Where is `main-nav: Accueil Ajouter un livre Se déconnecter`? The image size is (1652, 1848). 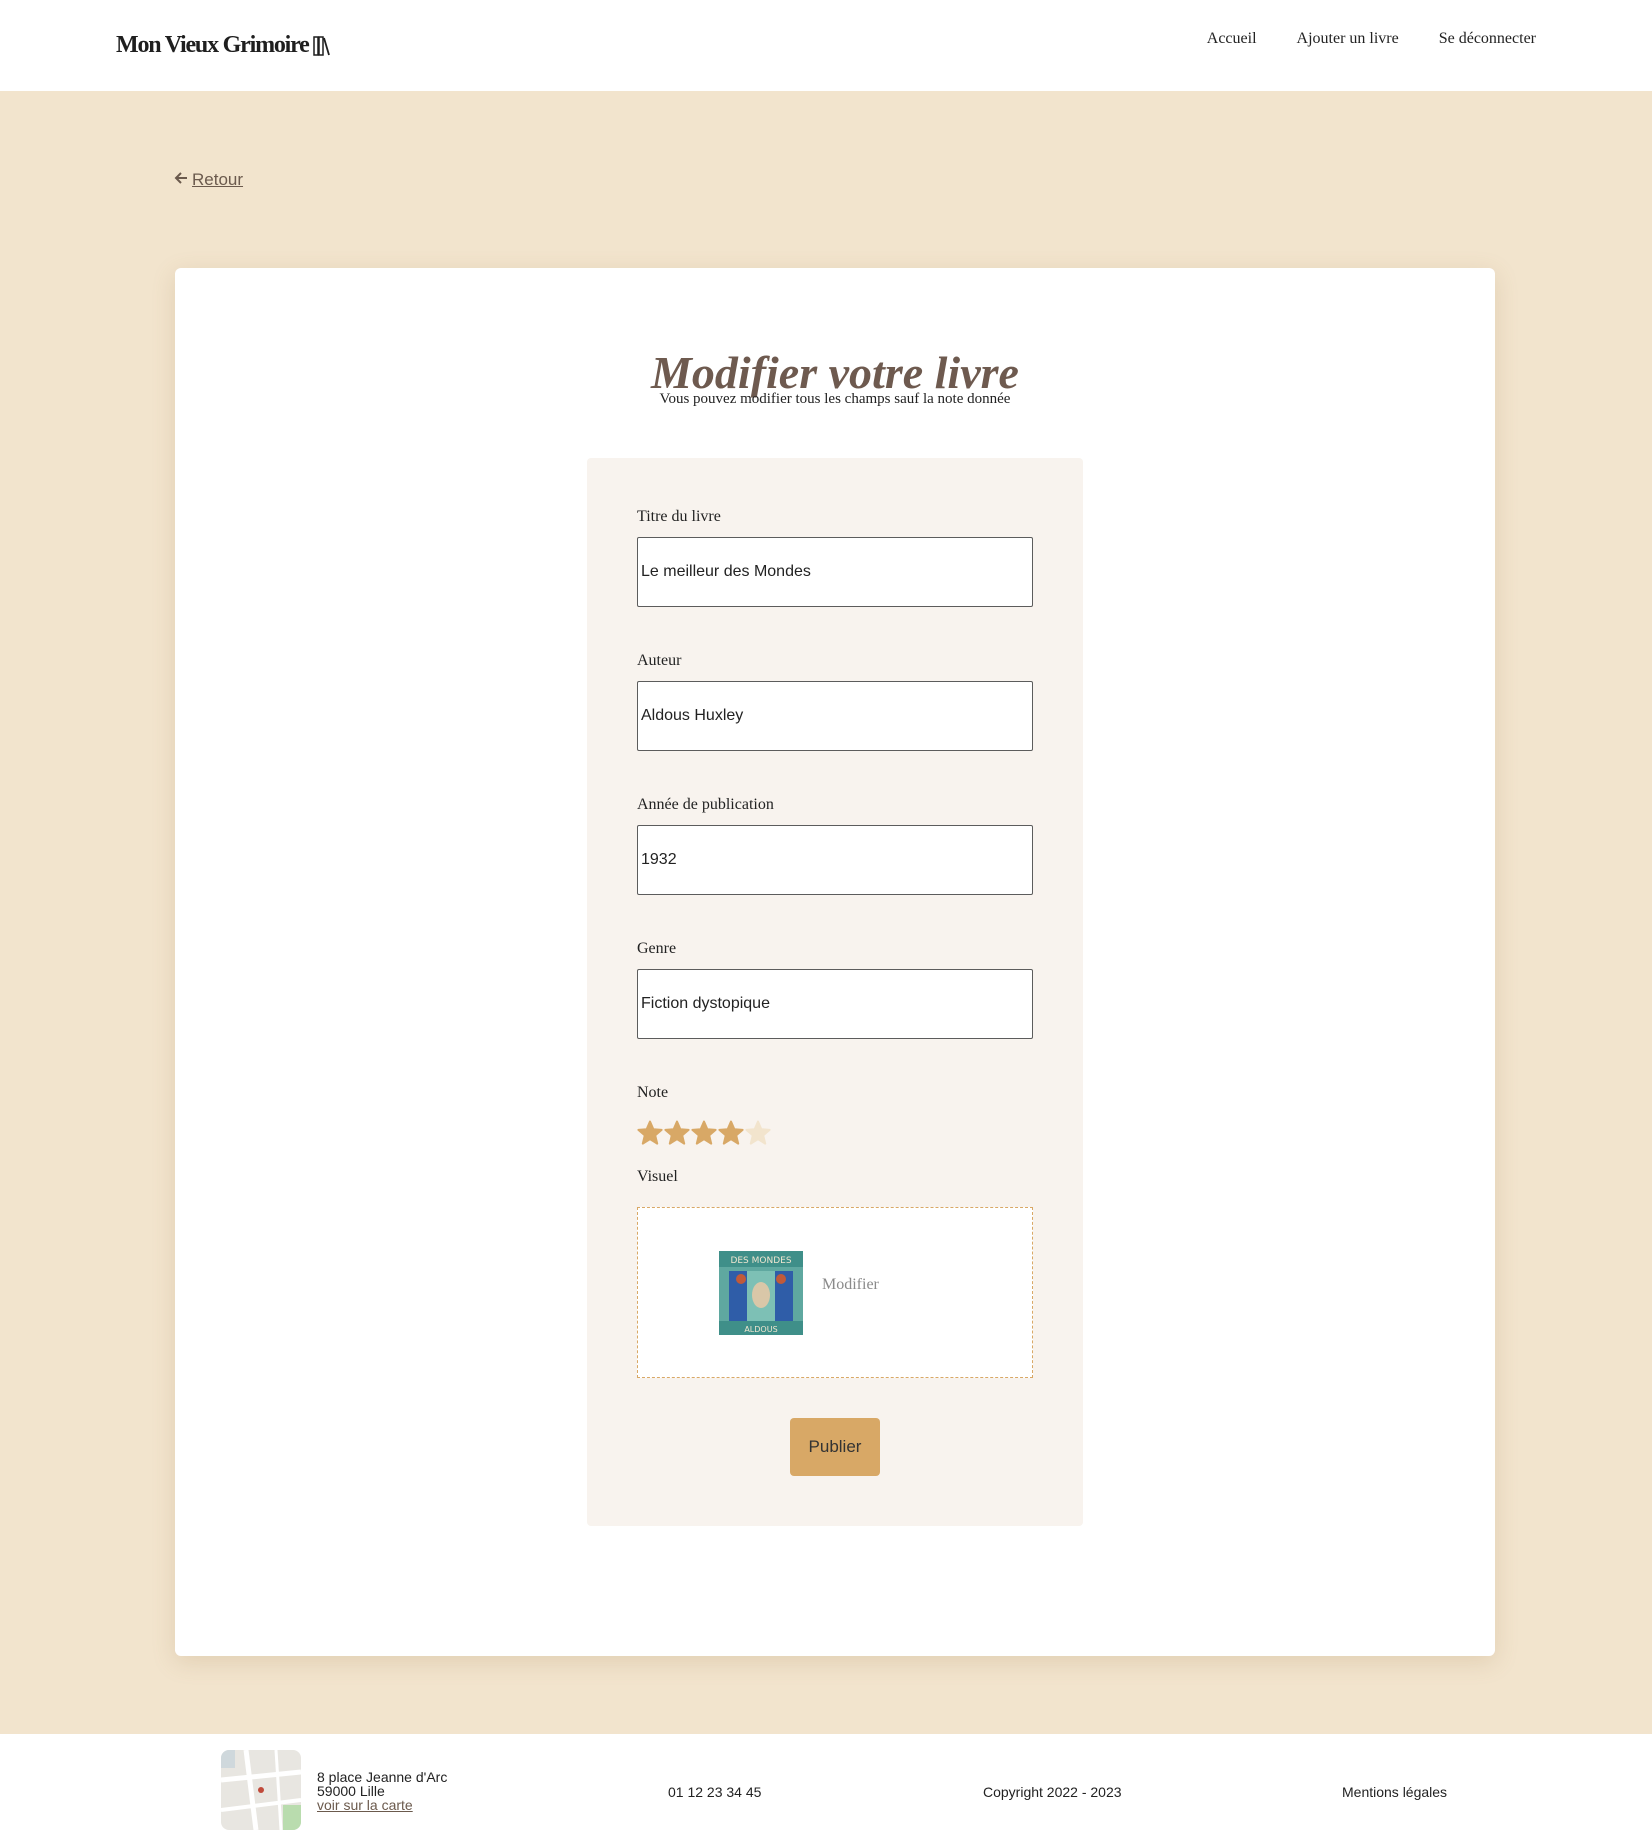 main-nav: Accueil Ajouter un livre Se déconnecter is located at coordinates (1371, 39).